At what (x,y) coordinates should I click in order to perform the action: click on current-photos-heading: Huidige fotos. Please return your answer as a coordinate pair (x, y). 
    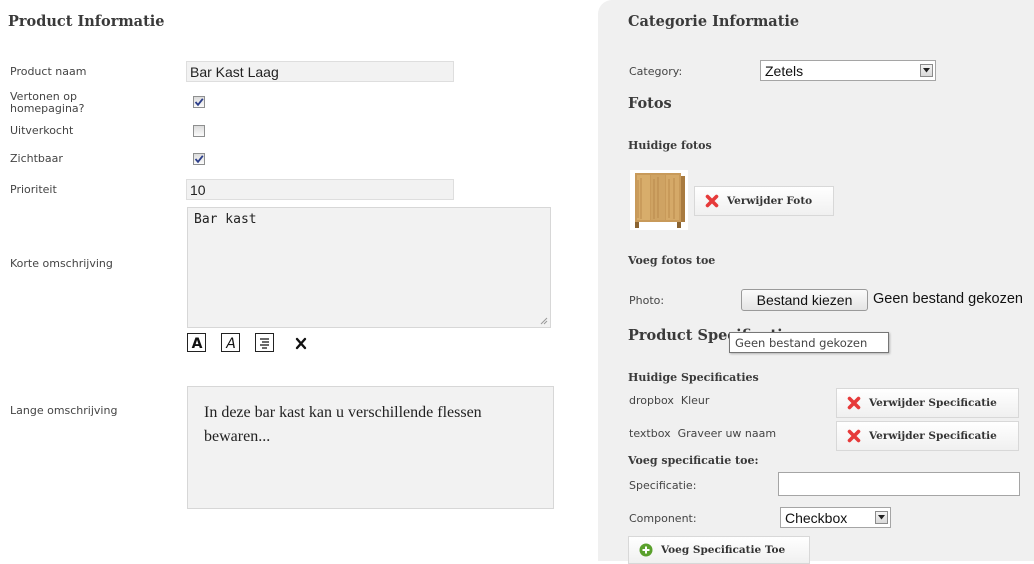
    Looking at the image, I should click on (670, 145).